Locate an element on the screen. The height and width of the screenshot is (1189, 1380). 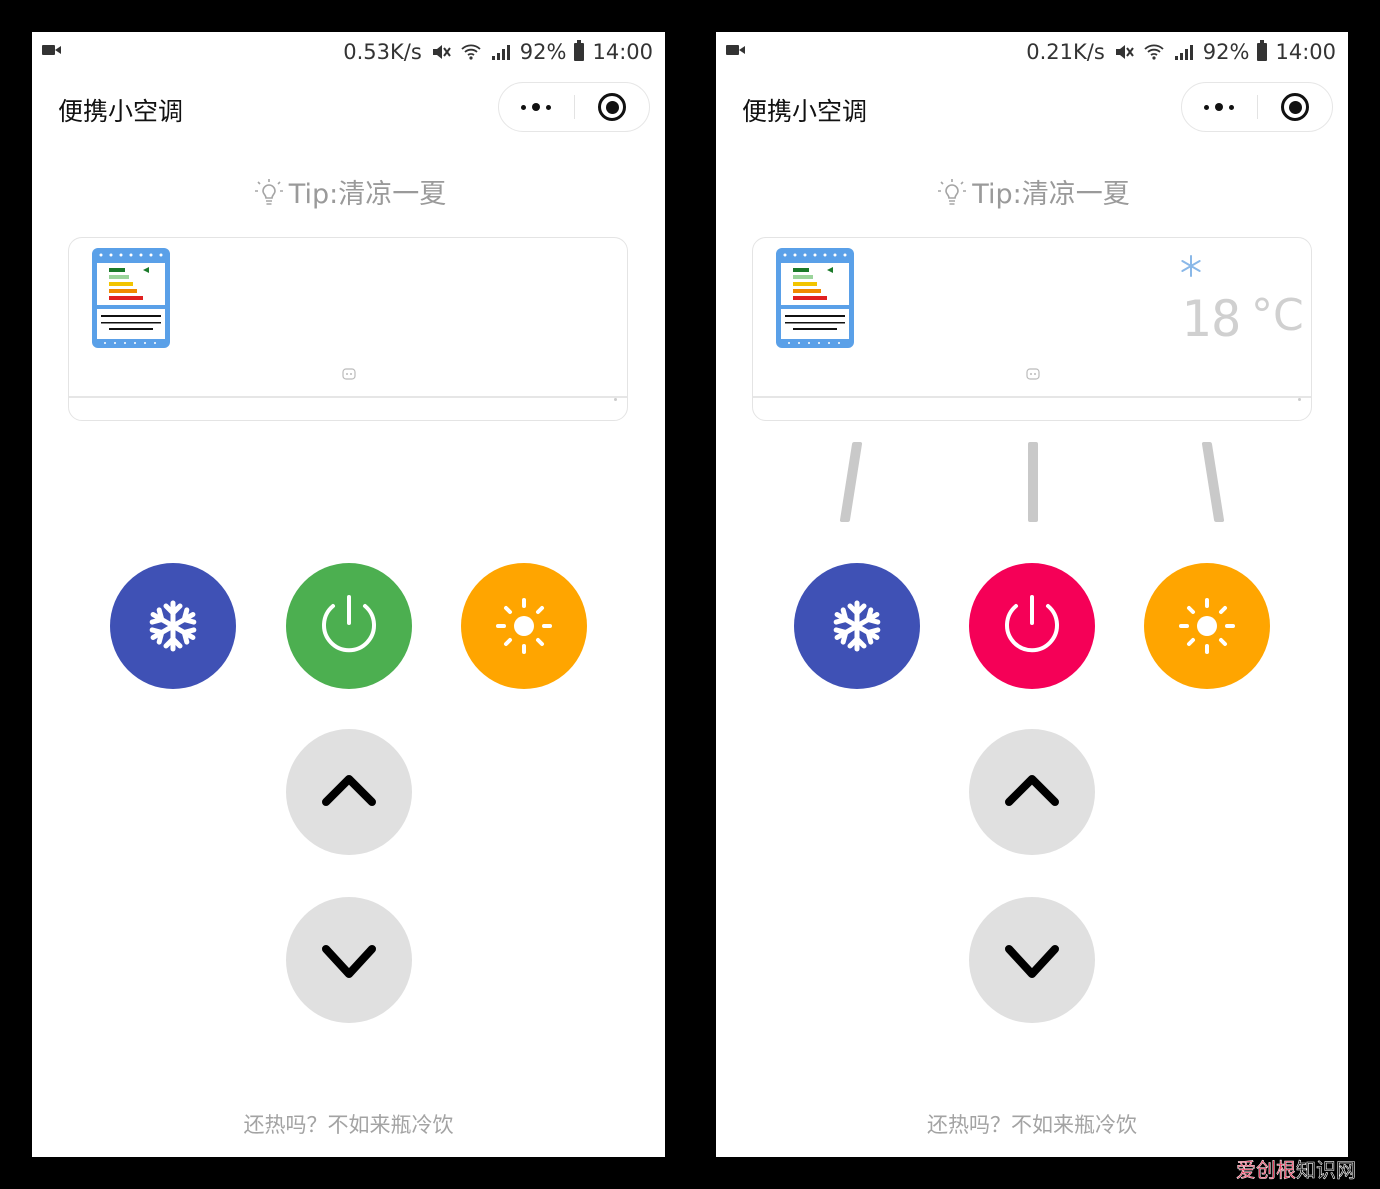
watermark-part-a: 爱创根 is located at coordinates (1266, 1170).